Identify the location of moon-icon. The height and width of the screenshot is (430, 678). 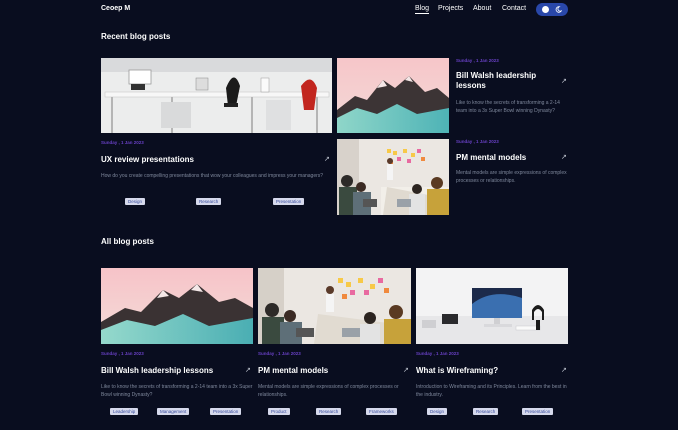
(558, 9).